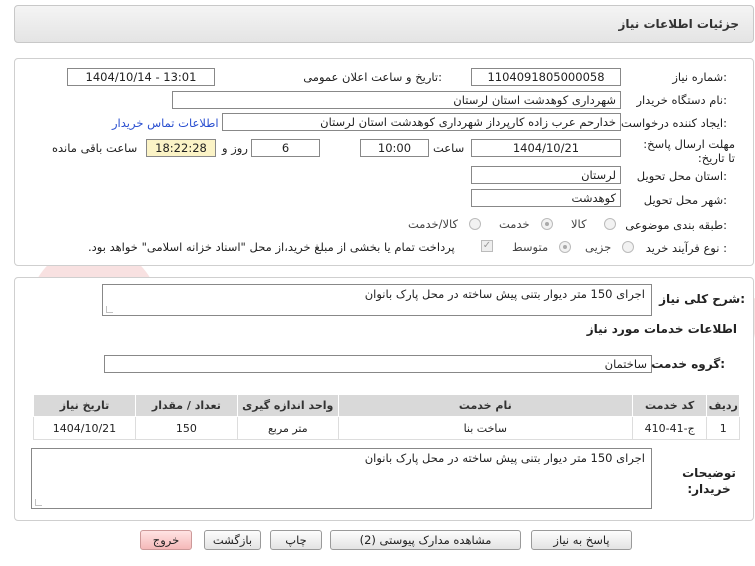 The image size is (755, 566). I want to click on days-label: روز و, so click(235, 148).